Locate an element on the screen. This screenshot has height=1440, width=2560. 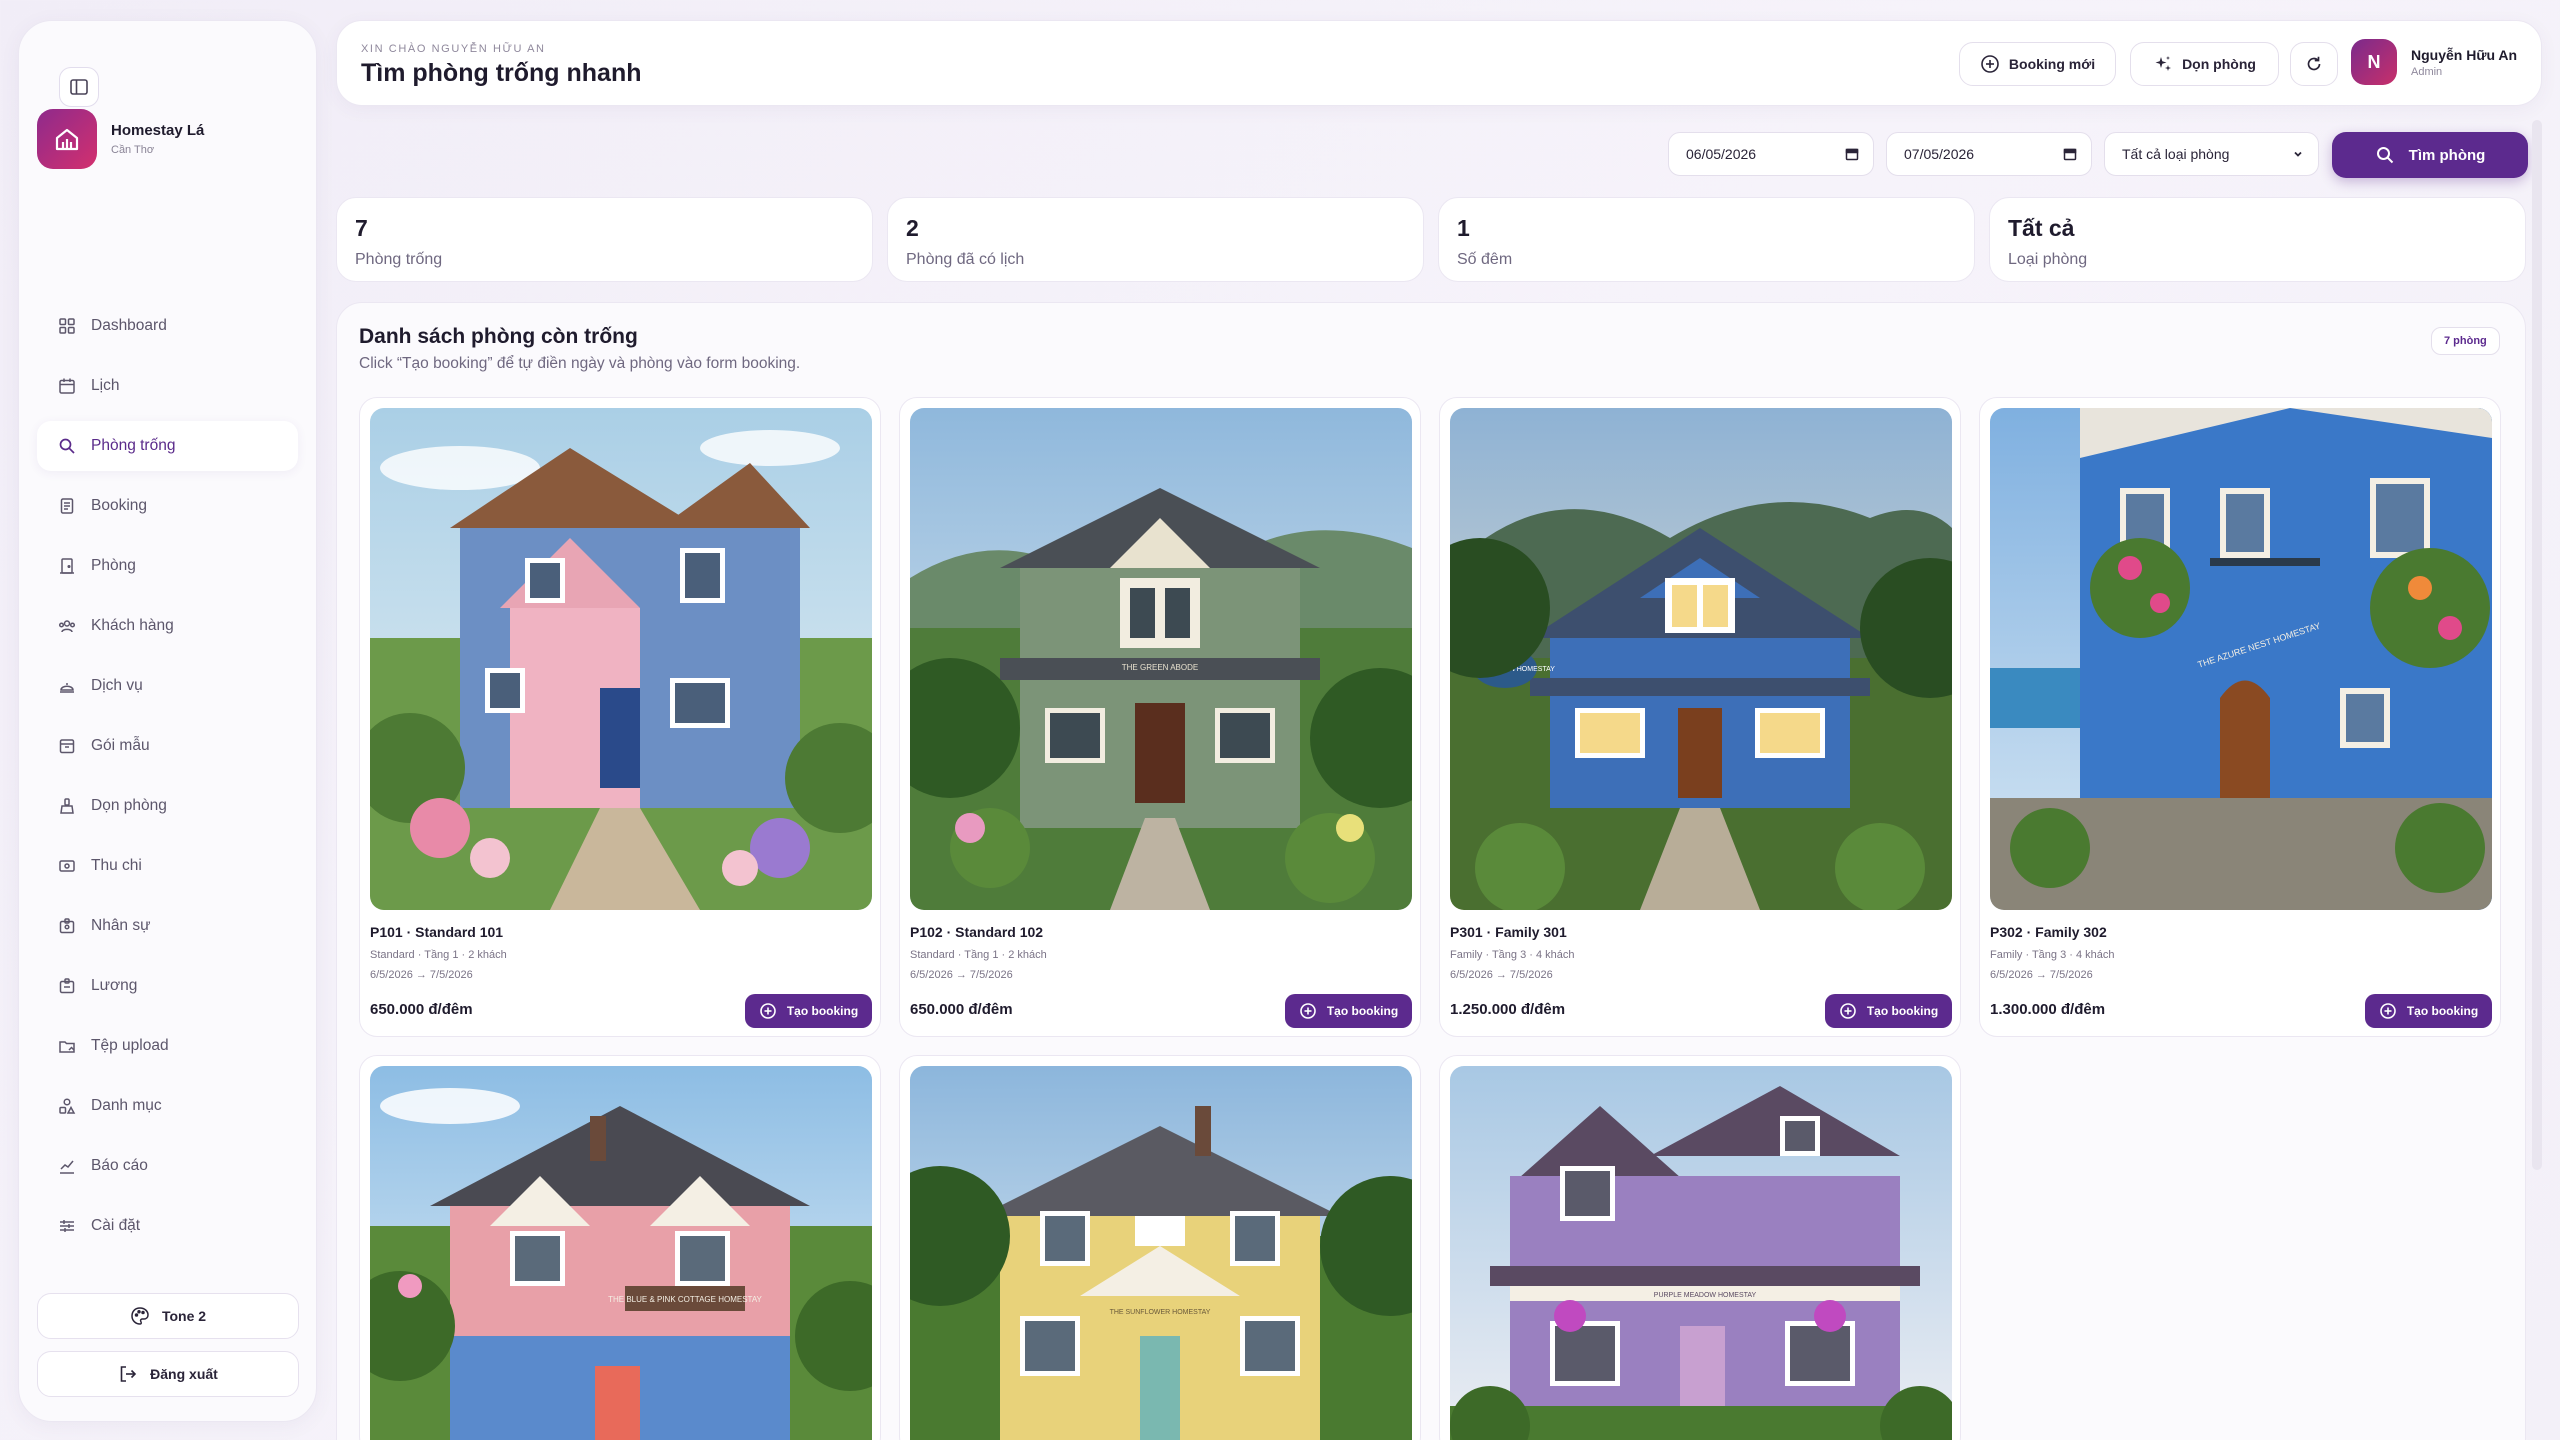
sidebar-item-label: Gói mẫu is located at coordinates (120, 745).